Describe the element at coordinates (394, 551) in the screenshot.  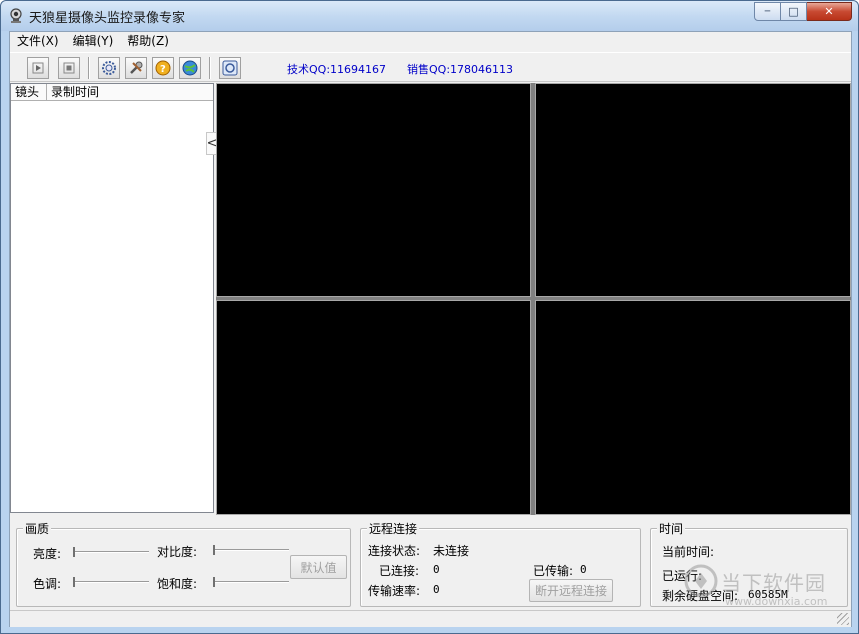
I see `connection-status-label: 连接状态:` at that location.